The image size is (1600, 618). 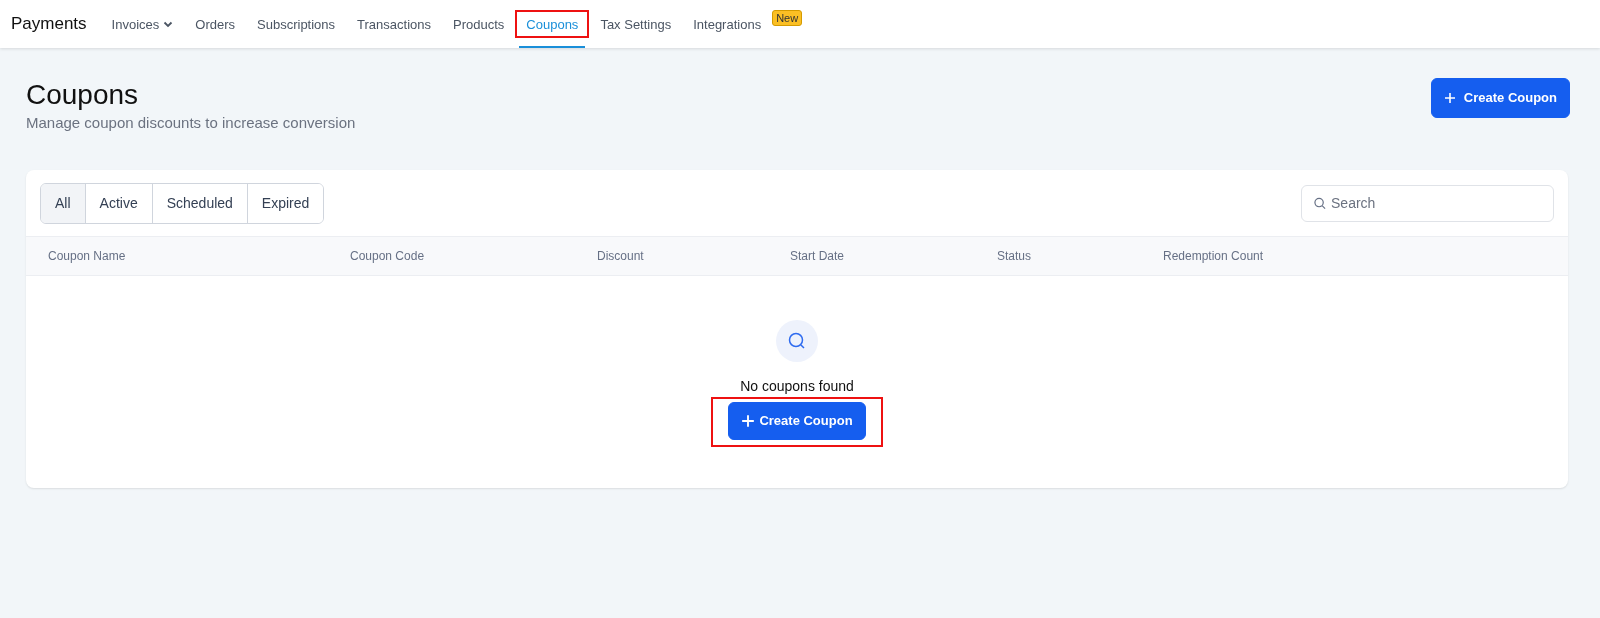 What do you see at coordinates (552, 24) in the screenshot?
I see `nav-tab: Coupons` at bounding box center [552, 24].